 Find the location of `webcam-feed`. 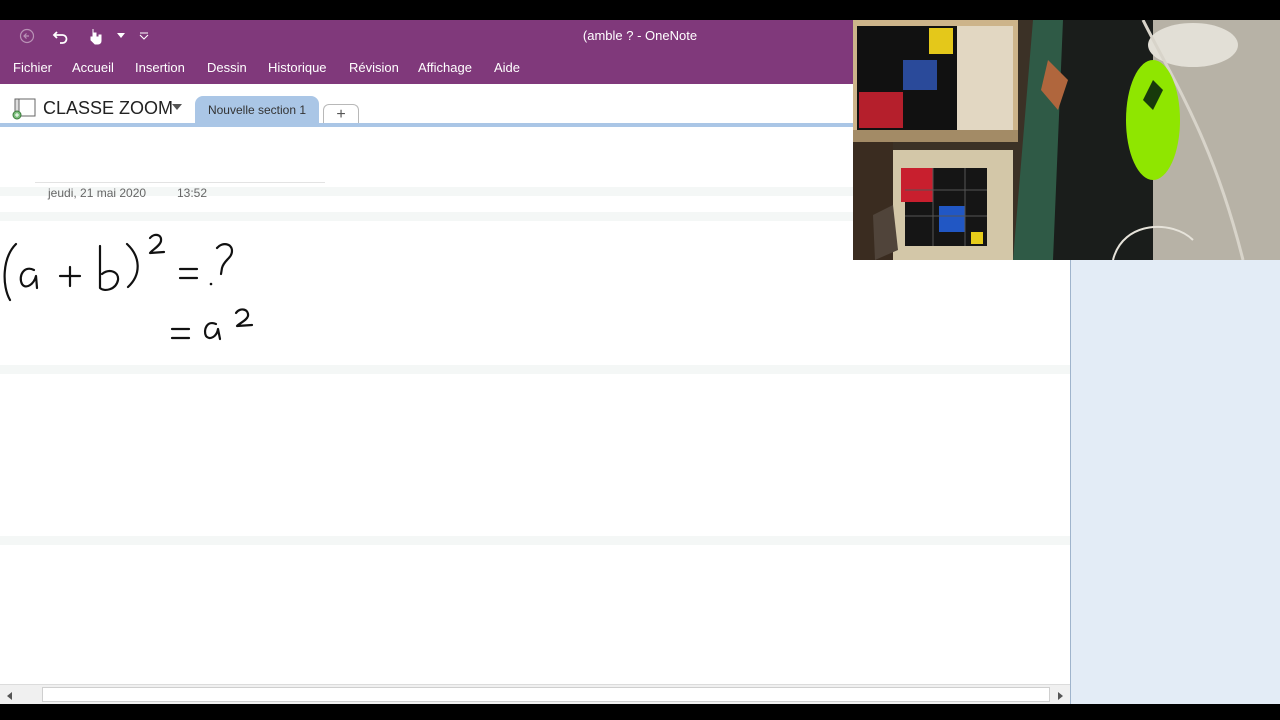

webcam-feed is located at coordinates (1066, 140).